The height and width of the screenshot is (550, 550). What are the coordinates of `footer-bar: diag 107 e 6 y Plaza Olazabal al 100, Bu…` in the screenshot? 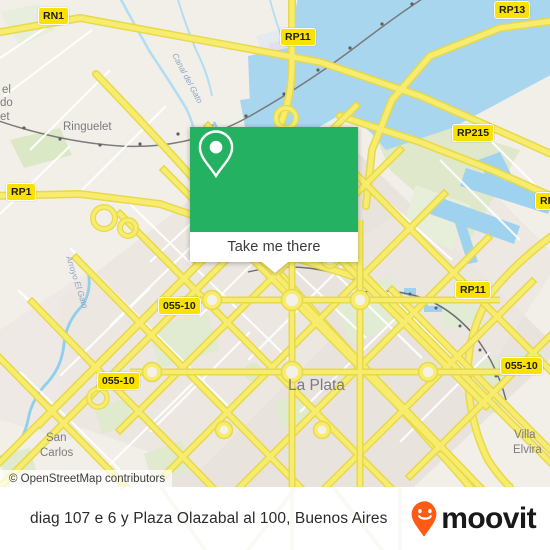 It's located at (275, 518).